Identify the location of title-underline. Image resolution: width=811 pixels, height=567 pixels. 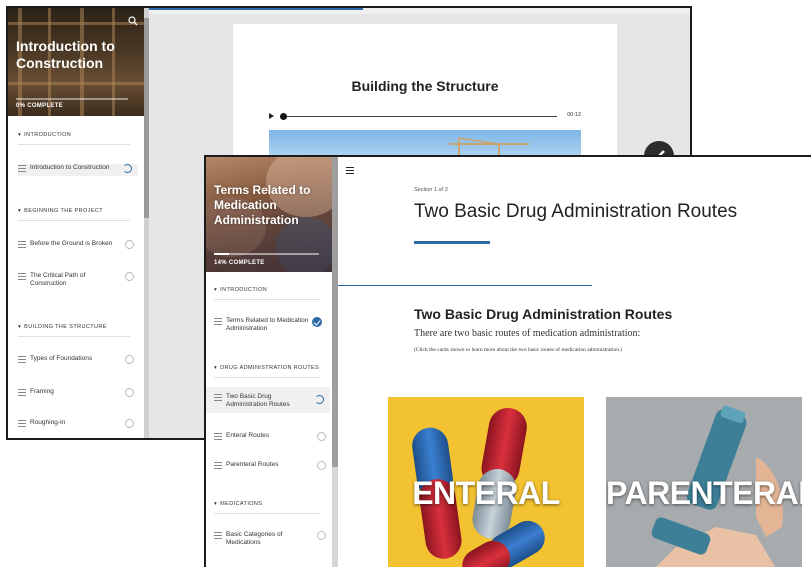
(452, 242).